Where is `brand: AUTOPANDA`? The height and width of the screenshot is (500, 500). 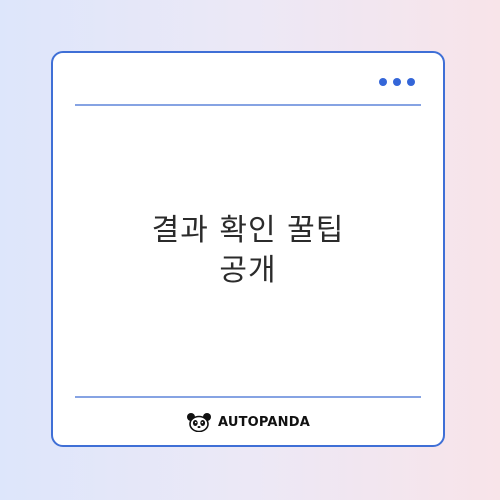 brand: AUTOPANDA is located at coordinates (248, 422).